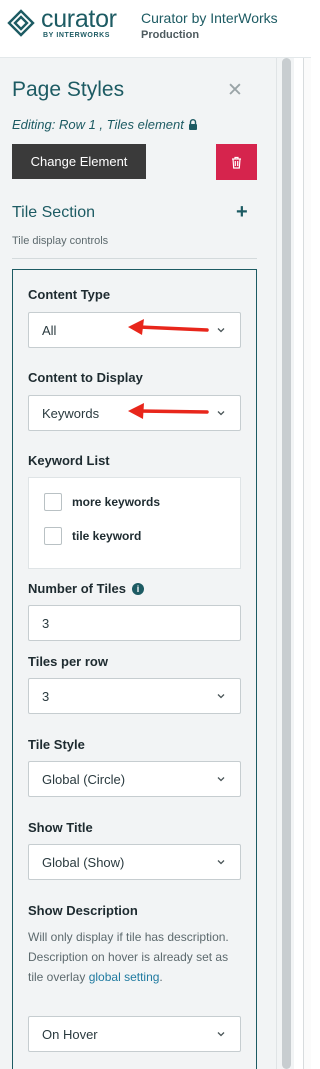 Image resolution: width=320 pixels, height=1069 pixels. Describe the element at coordinates (307, 563) in the screenshot. I see `page-canvas-edge` at that location.